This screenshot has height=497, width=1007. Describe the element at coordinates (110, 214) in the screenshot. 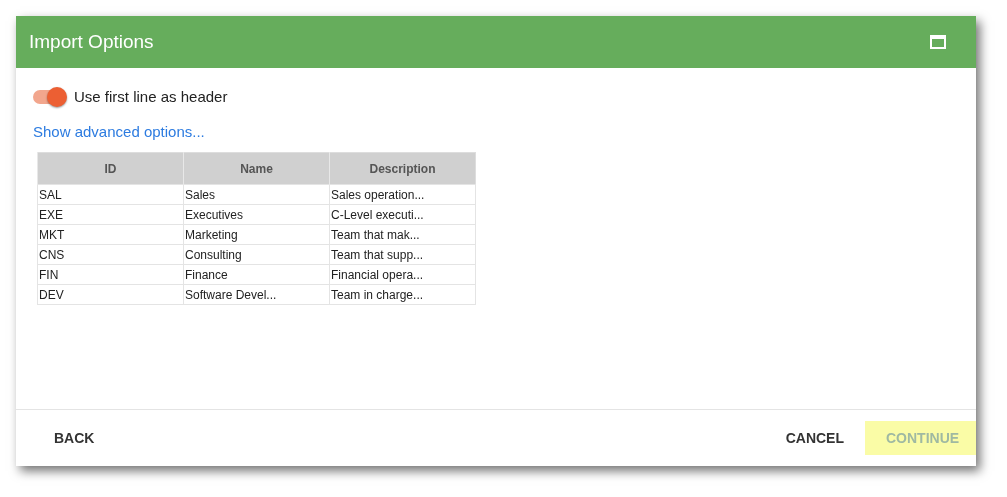

I see `table-cell: EXE` at that location.